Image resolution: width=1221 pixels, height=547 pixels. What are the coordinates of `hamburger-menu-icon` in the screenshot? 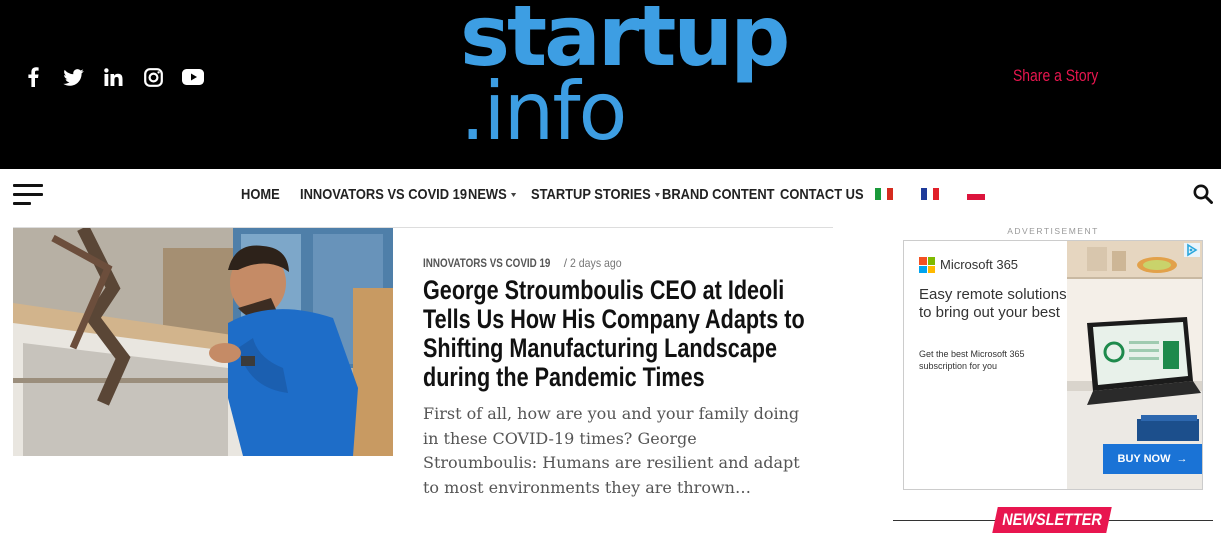 It's located at (28, 195).